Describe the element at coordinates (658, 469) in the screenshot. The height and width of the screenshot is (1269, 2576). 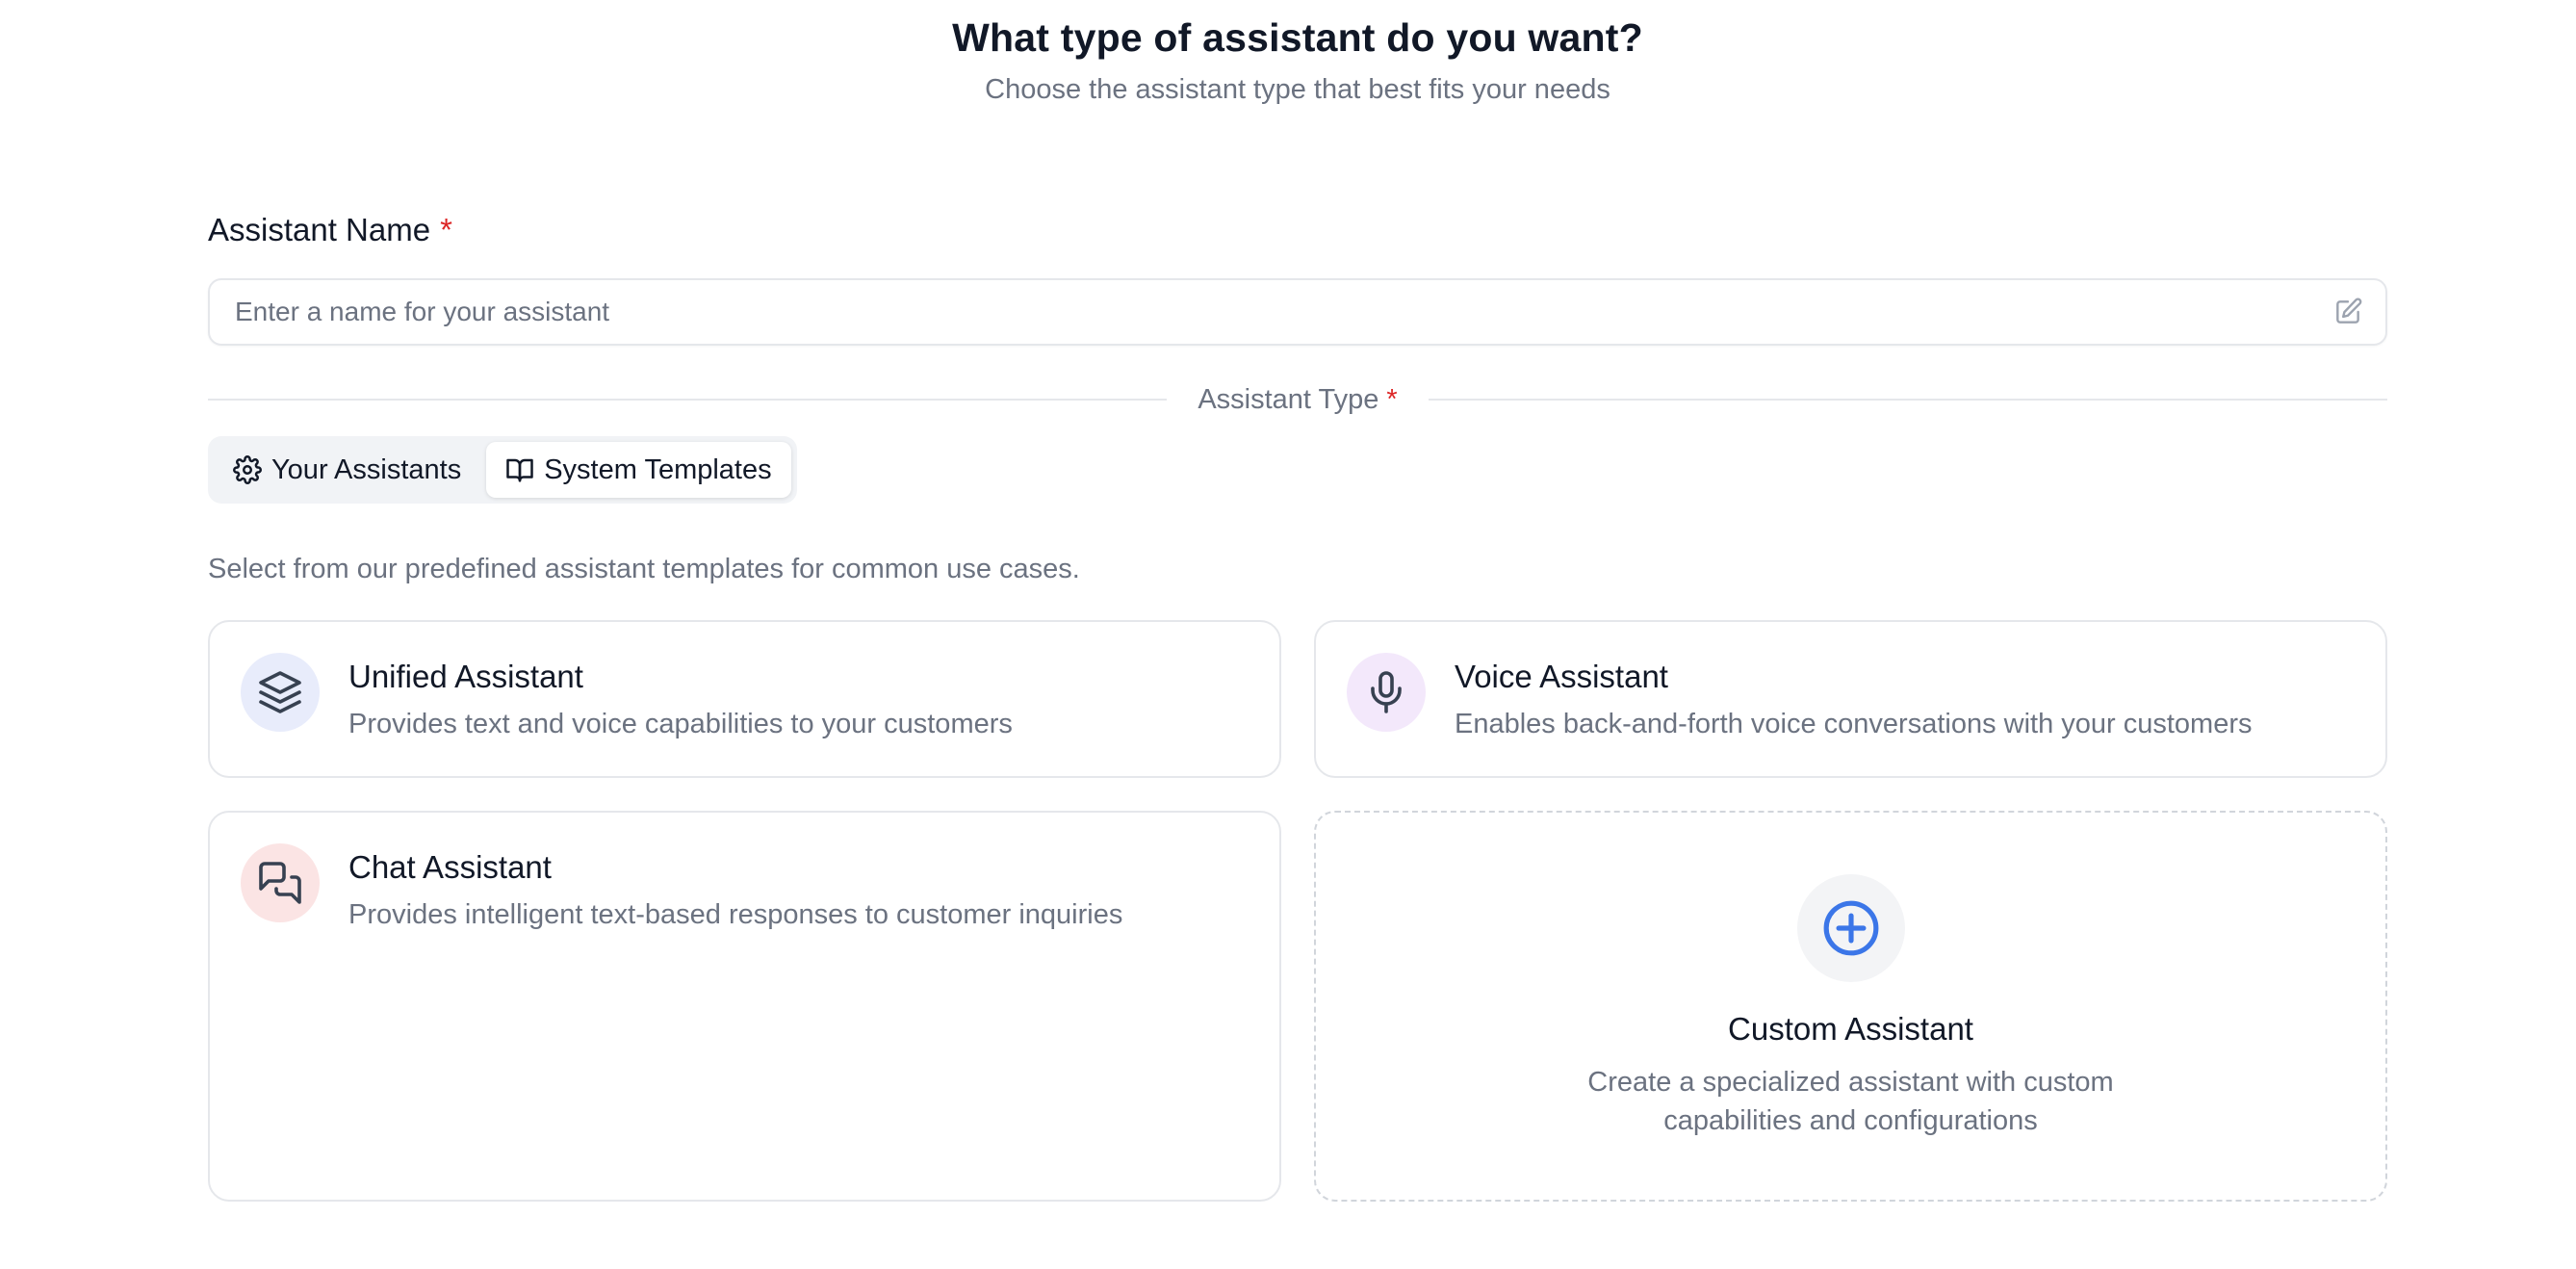
I see `tab-system-templates-label: System Templates` at that location.